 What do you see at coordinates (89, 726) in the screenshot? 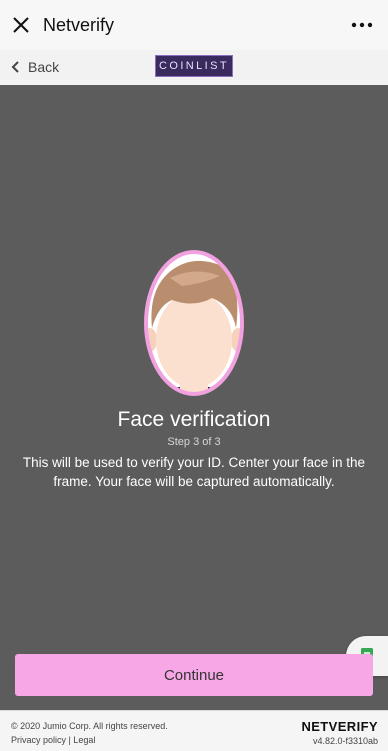
I see `copyright-text: © 2020 Jumio Corp. All rights reserved.` at bounding box center [89, 726].